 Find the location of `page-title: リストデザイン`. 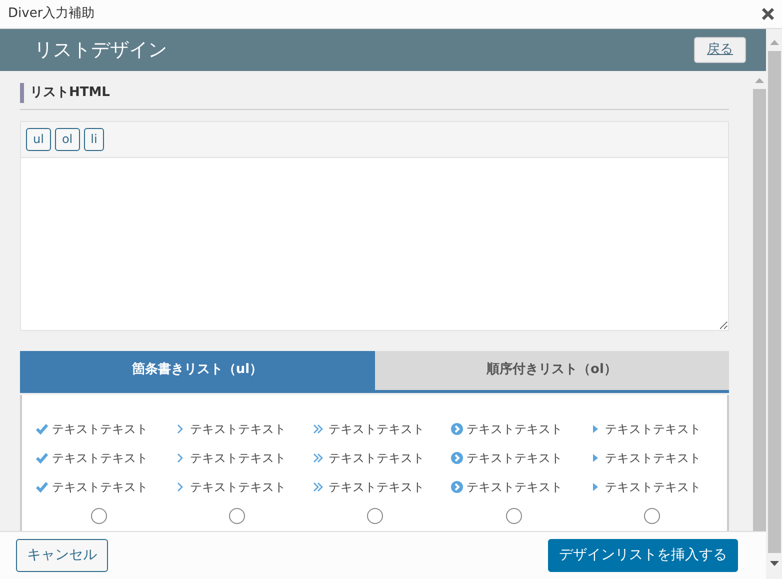

page-title: リストデザイン is located at coordinates (100, 50).